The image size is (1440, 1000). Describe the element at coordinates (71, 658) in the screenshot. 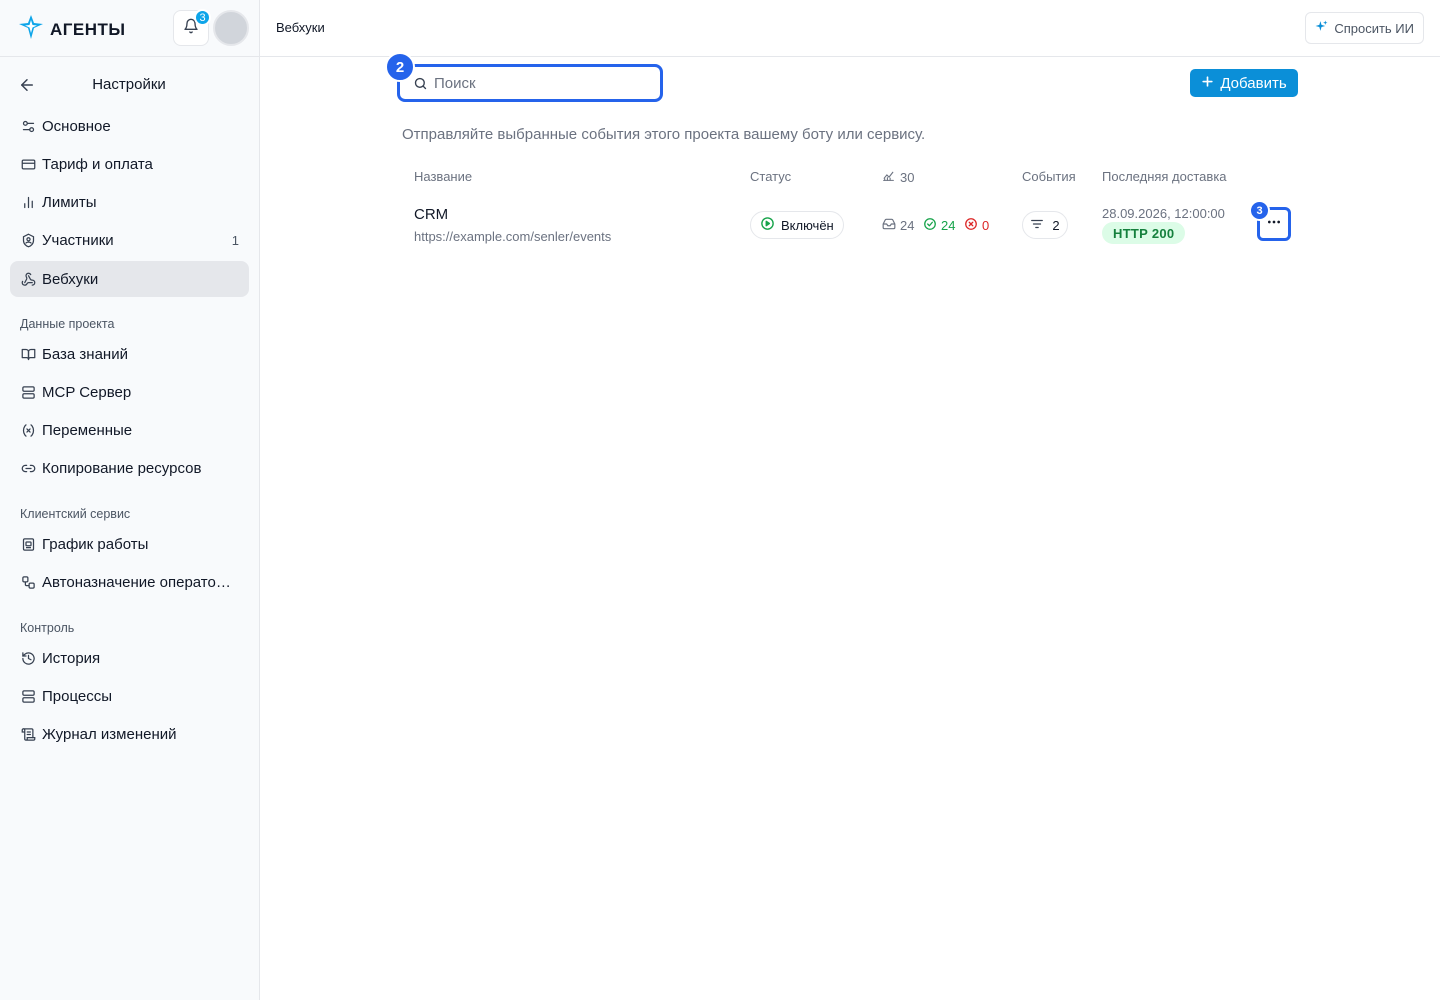

I see `sidebar-item-label: История` at that location.